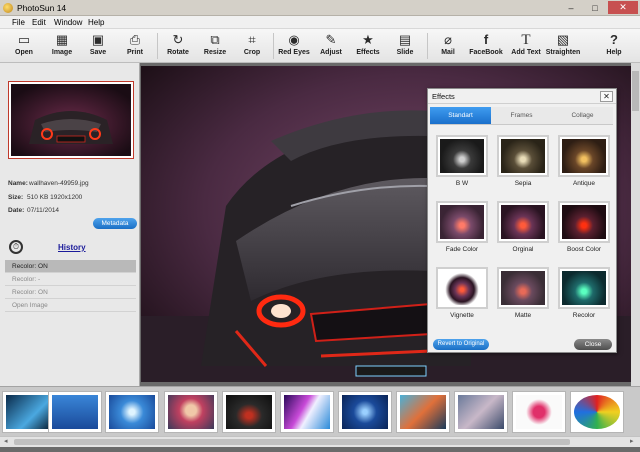 This screenshot has height=452, width=640. I want to click on vertical-scroll-thumb, so click(635, 91).